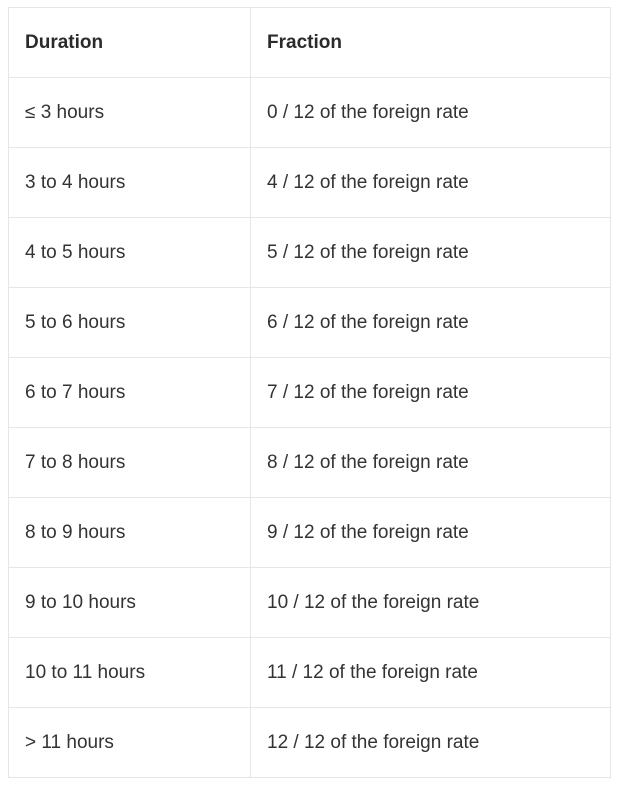 This screenshot has width=618, height=786. Describe the element at coordinates (430, 602) in the screenshot. I see `cell-fraction: 10 / 12 of the foreign rate` at that location.